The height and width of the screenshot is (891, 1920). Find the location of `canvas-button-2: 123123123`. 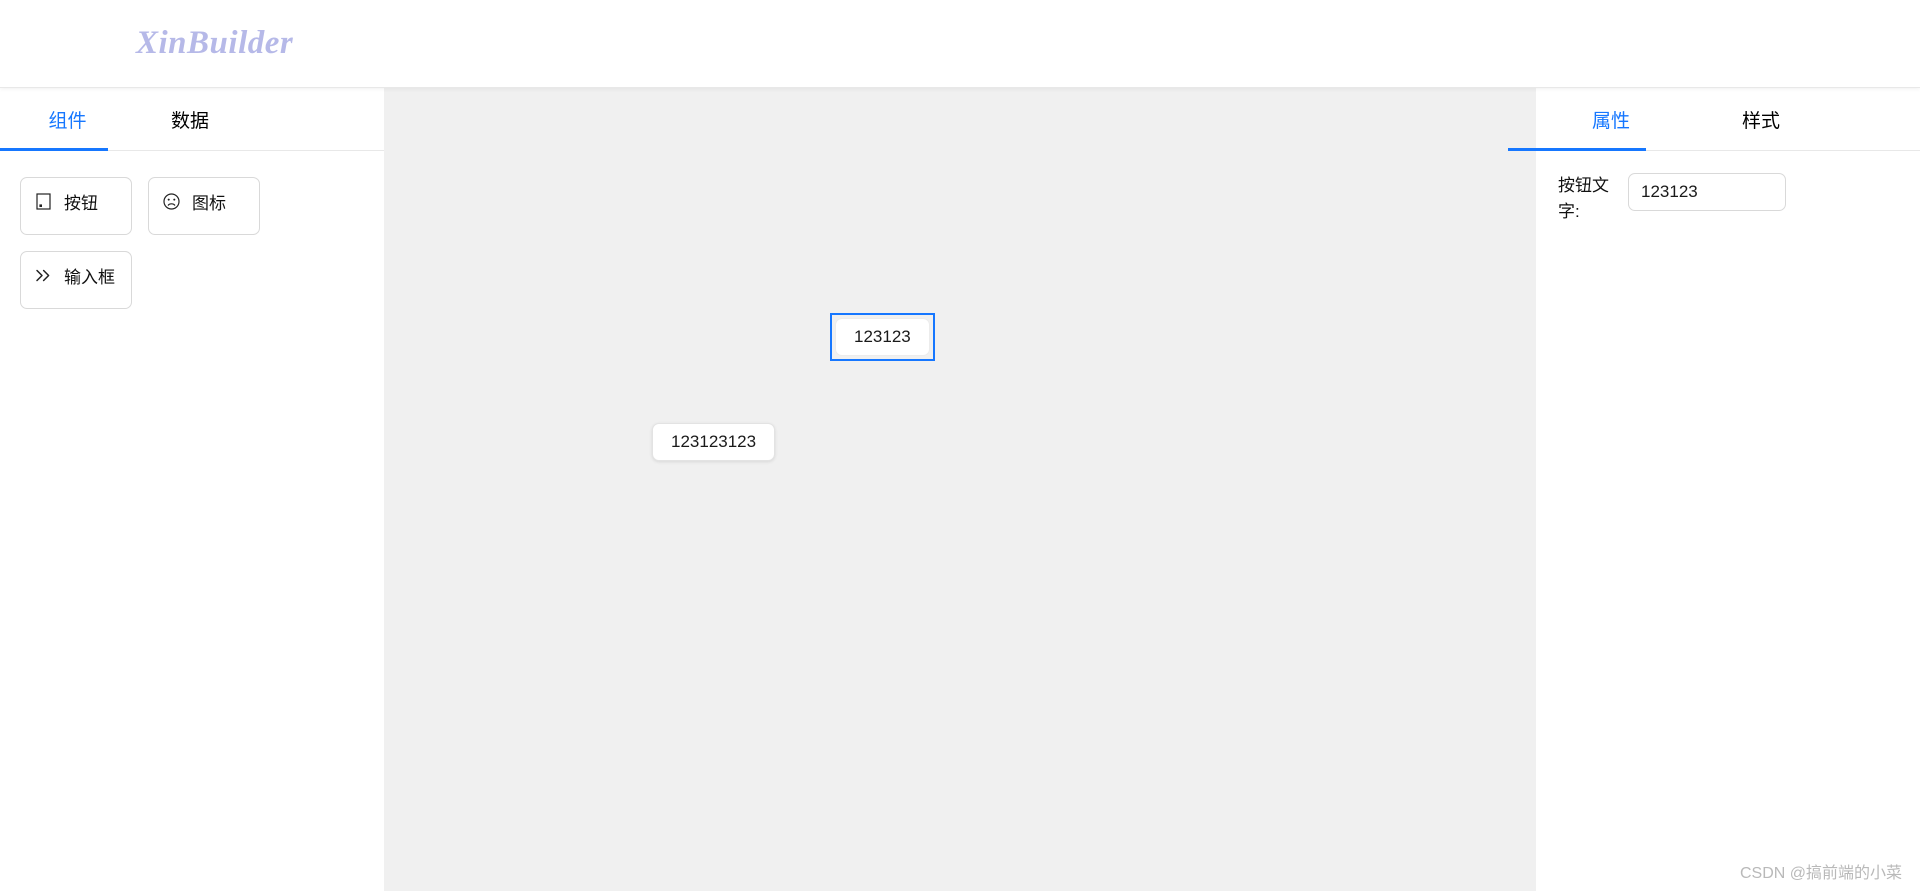

canvas-button-2: 123123123 is located at coordinates (714, 442).